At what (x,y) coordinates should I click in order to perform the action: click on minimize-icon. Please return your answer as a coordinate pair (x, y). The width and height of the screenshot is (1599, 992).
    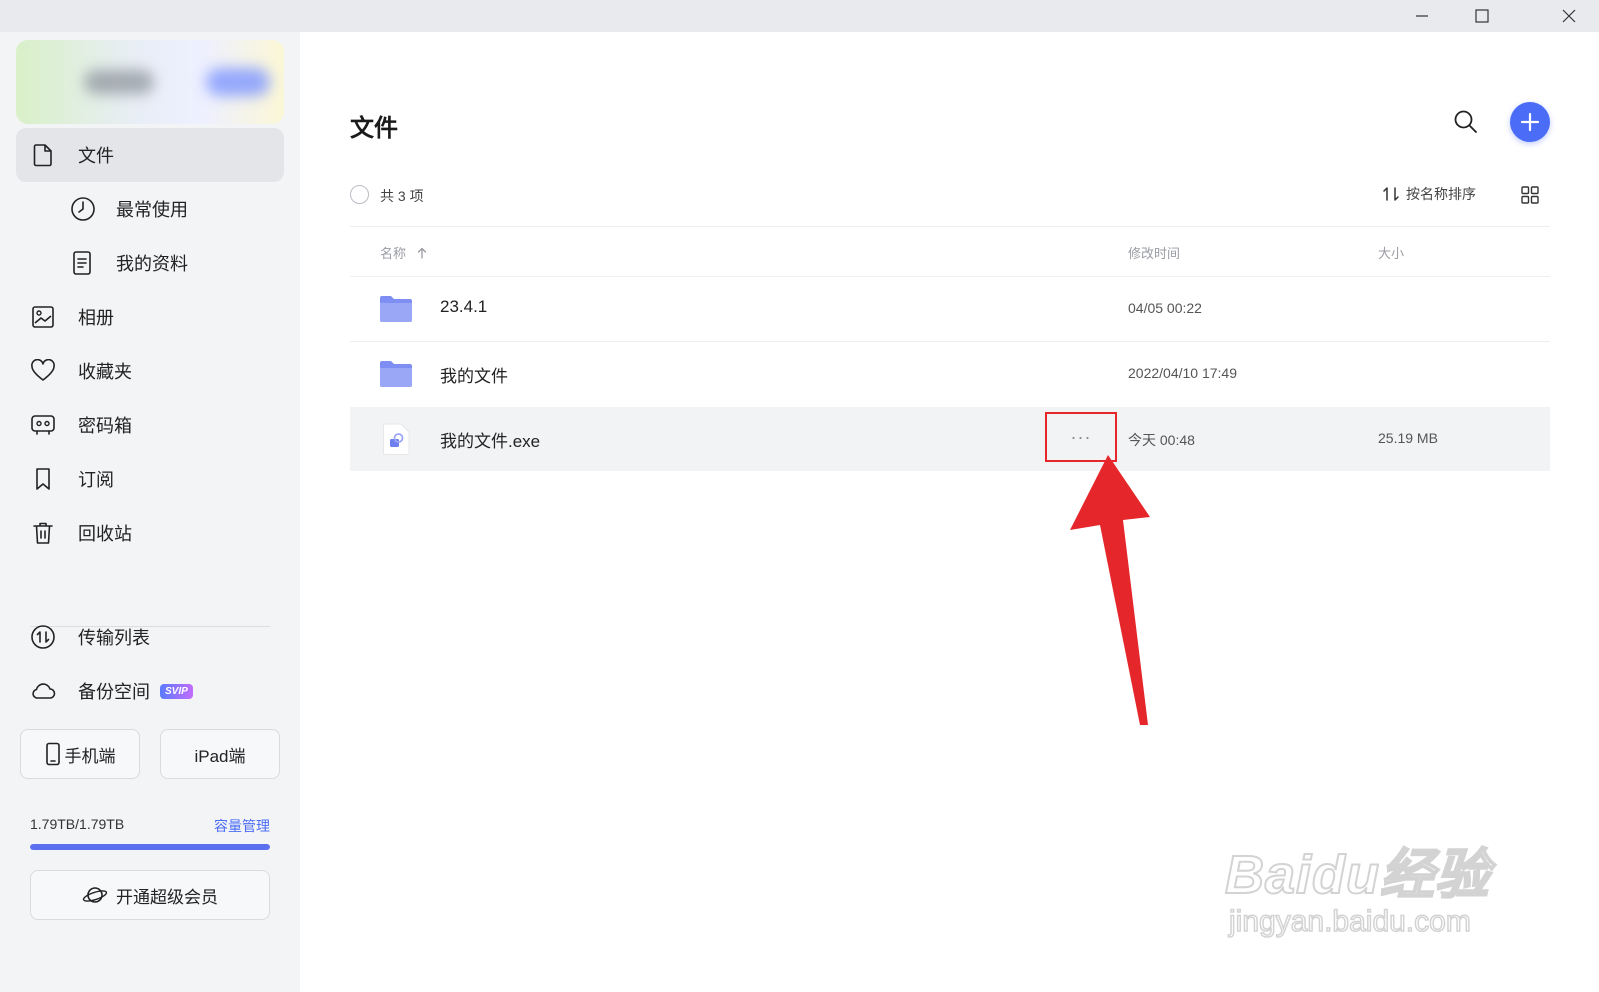
    Looking at the image, I should click on (1422, 16).